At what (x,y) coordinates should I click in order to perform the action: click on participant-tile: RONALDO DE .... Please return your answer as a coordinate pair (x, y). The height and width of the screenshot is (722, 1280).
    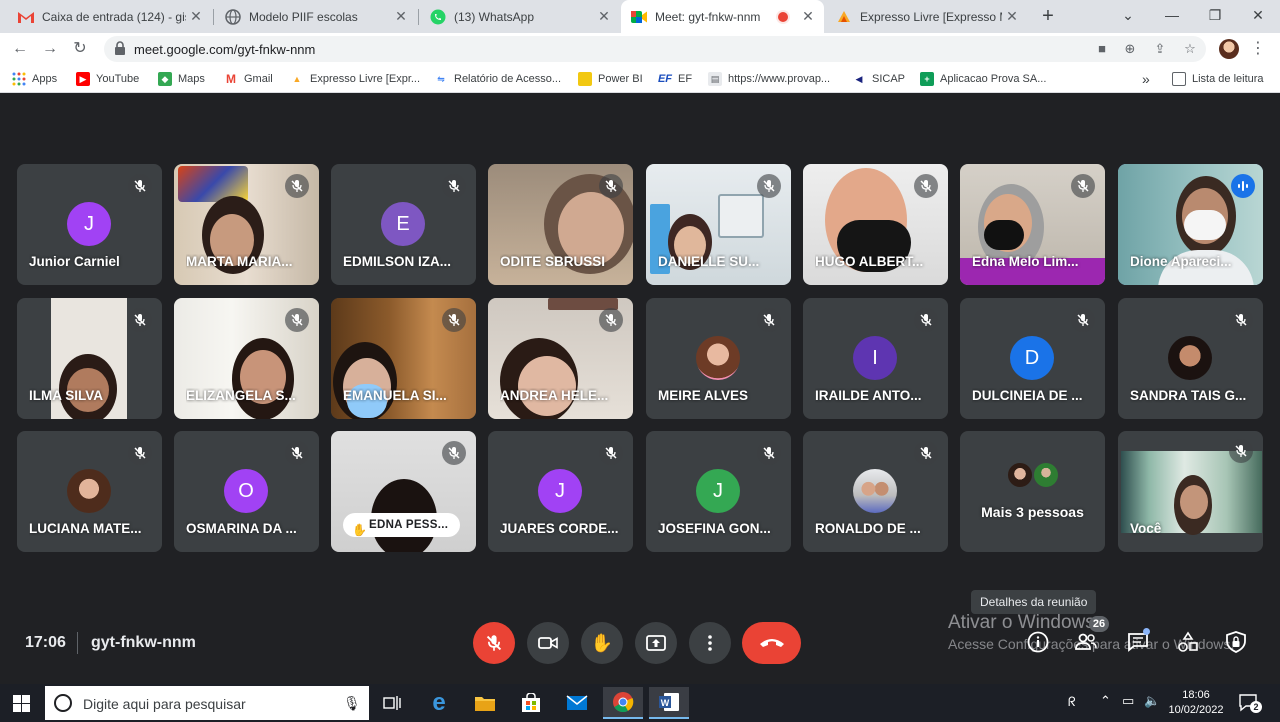
    Looking at the image, I should click on (875, 491).